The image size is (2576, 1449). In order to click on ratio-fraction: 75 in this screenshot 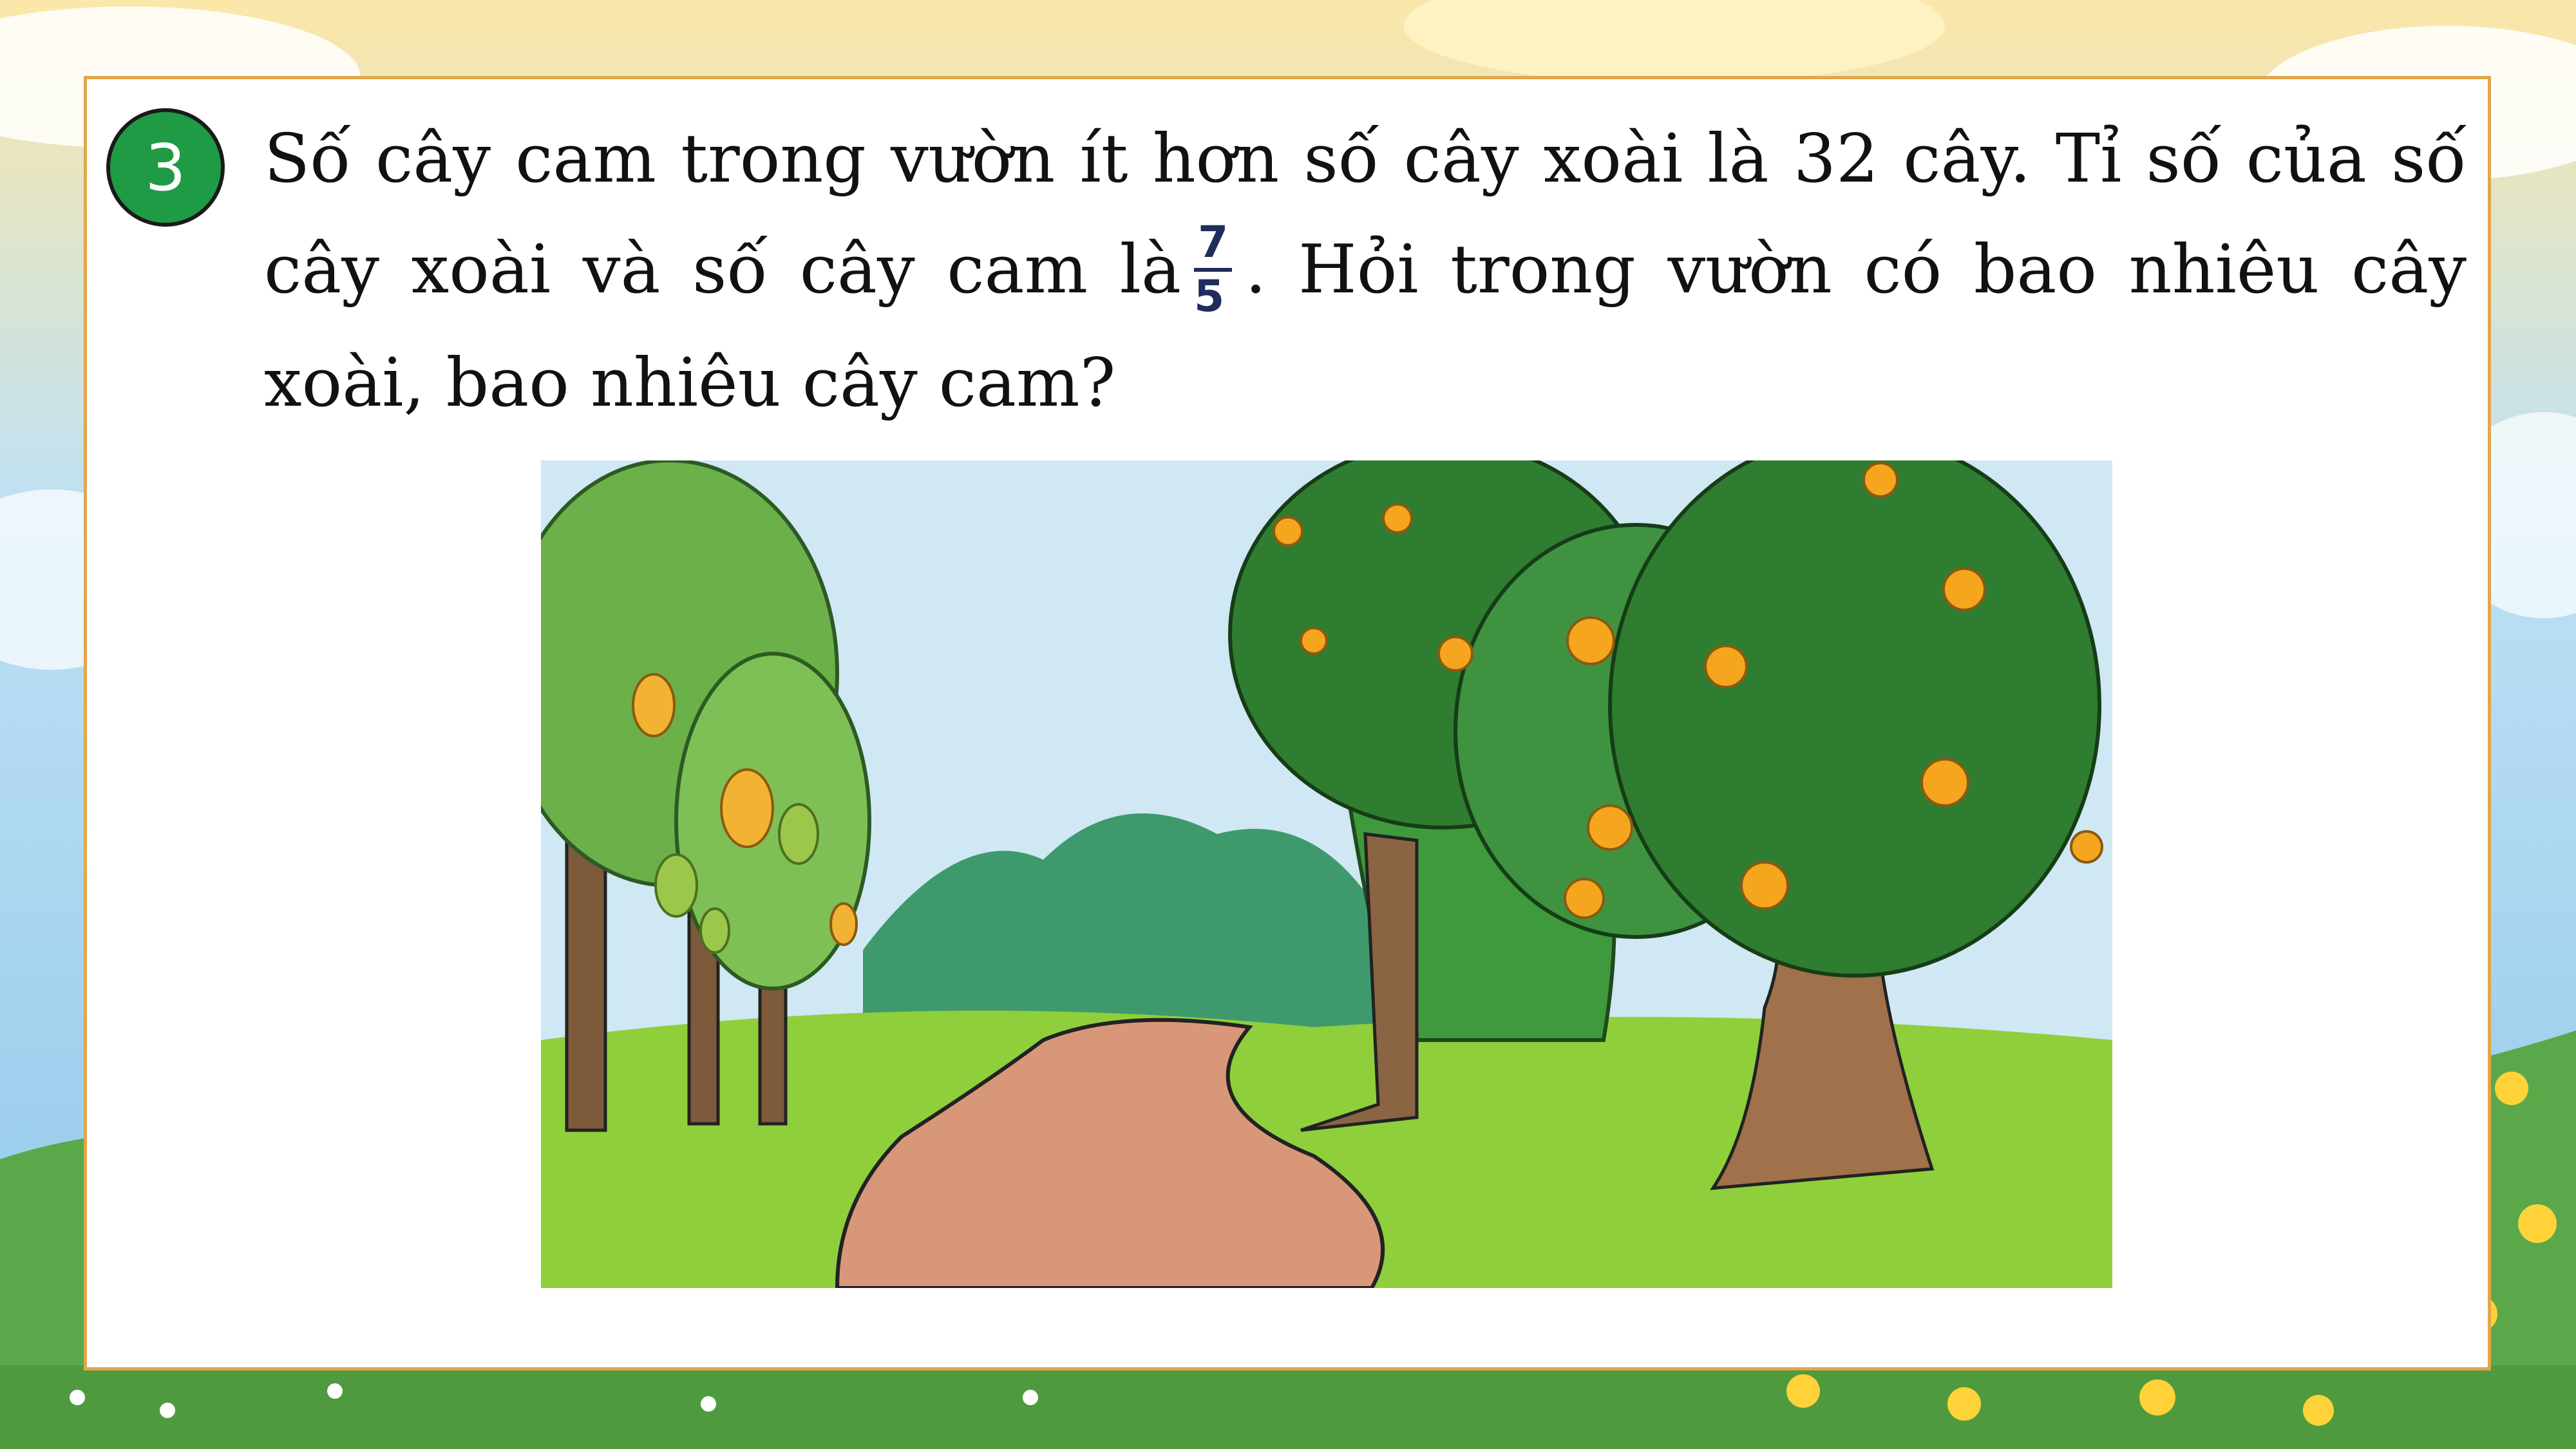, I will do `click(1213, 269)`.